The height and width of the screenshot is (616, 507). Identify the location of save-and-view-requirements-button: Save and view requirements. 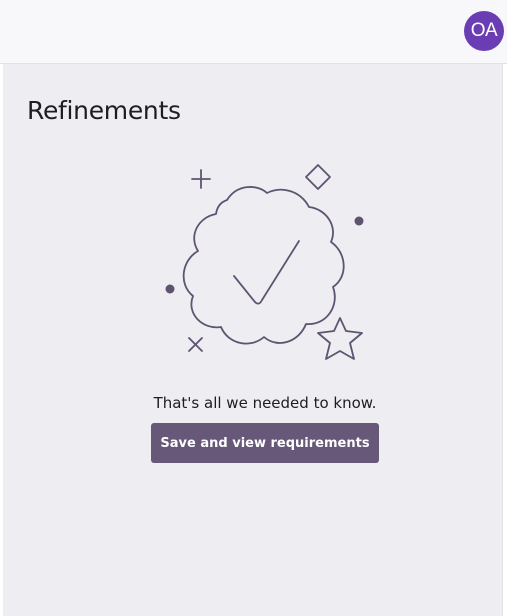
(265, 443).